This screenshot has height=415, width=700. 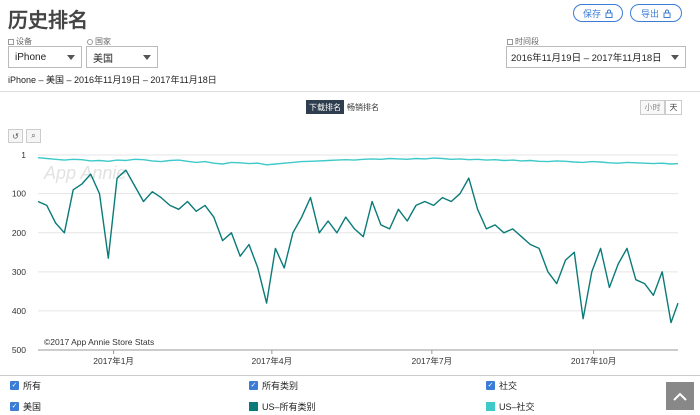 What do you see at coordinates (510, 406) in the screenshot?
I see `legend-us-social: US–社交` at bounding box center [510, 406].